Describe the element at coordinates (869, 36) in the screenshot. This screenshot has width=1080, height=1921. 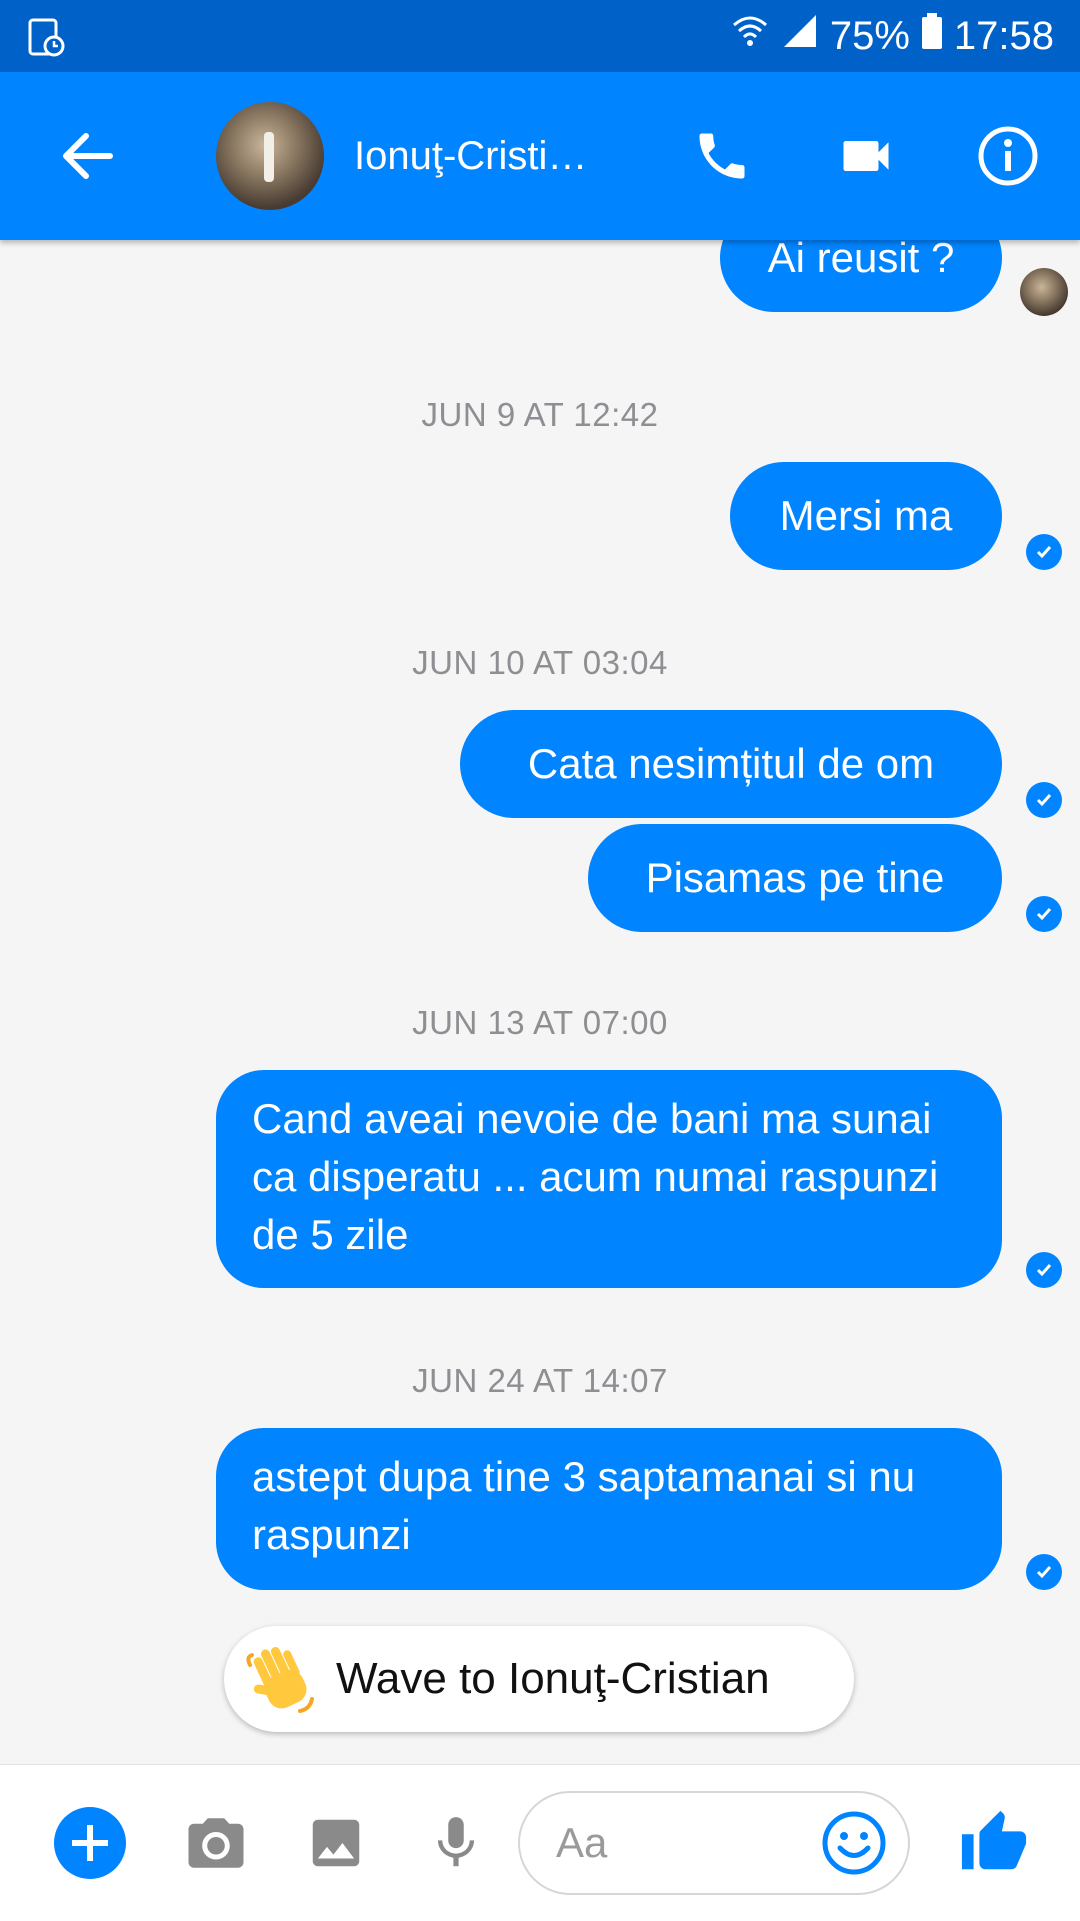
I see `battery-percent: 75%` at that location.